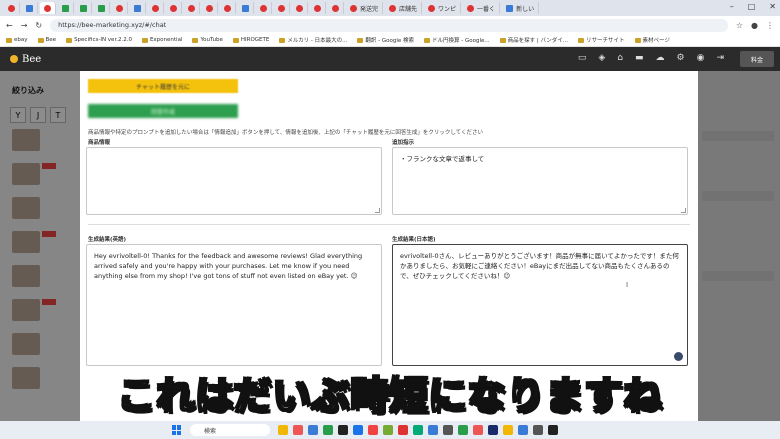 Image resolution: width=780 pixels, height=439 pixels. I want to click on bookmark-icon, so click(637, 40).